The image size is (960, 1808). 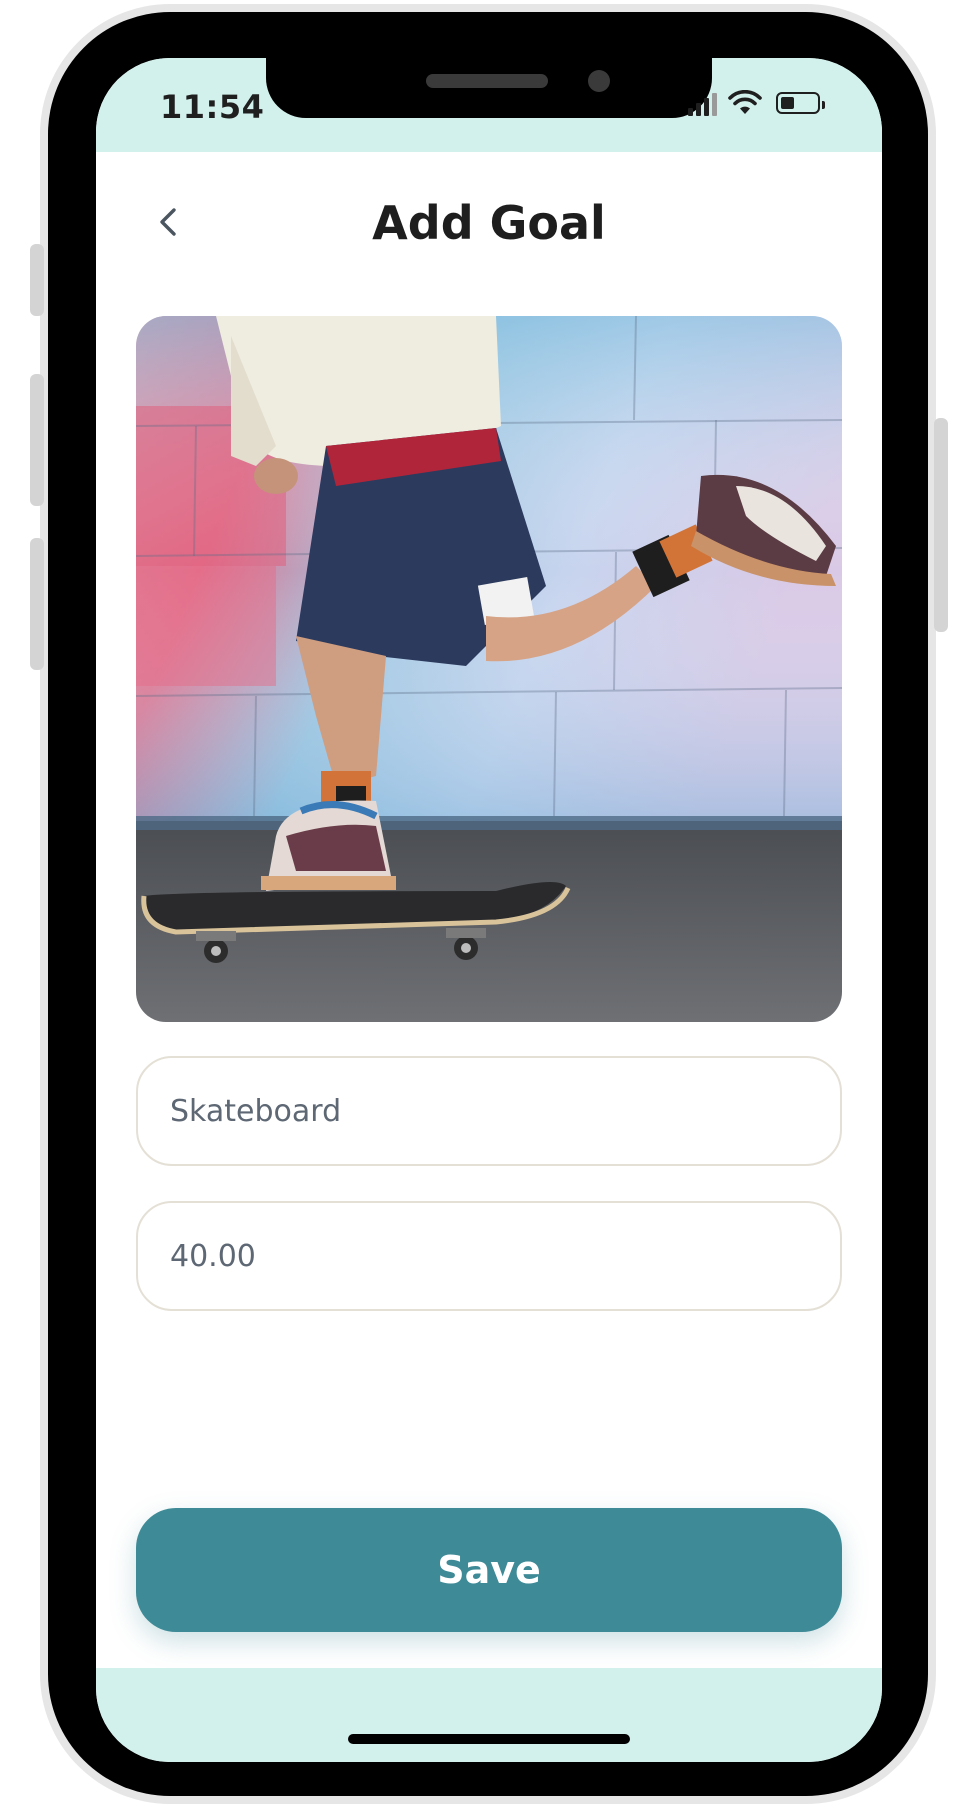 I want to click on front-camera, so click(x=599, y=81).